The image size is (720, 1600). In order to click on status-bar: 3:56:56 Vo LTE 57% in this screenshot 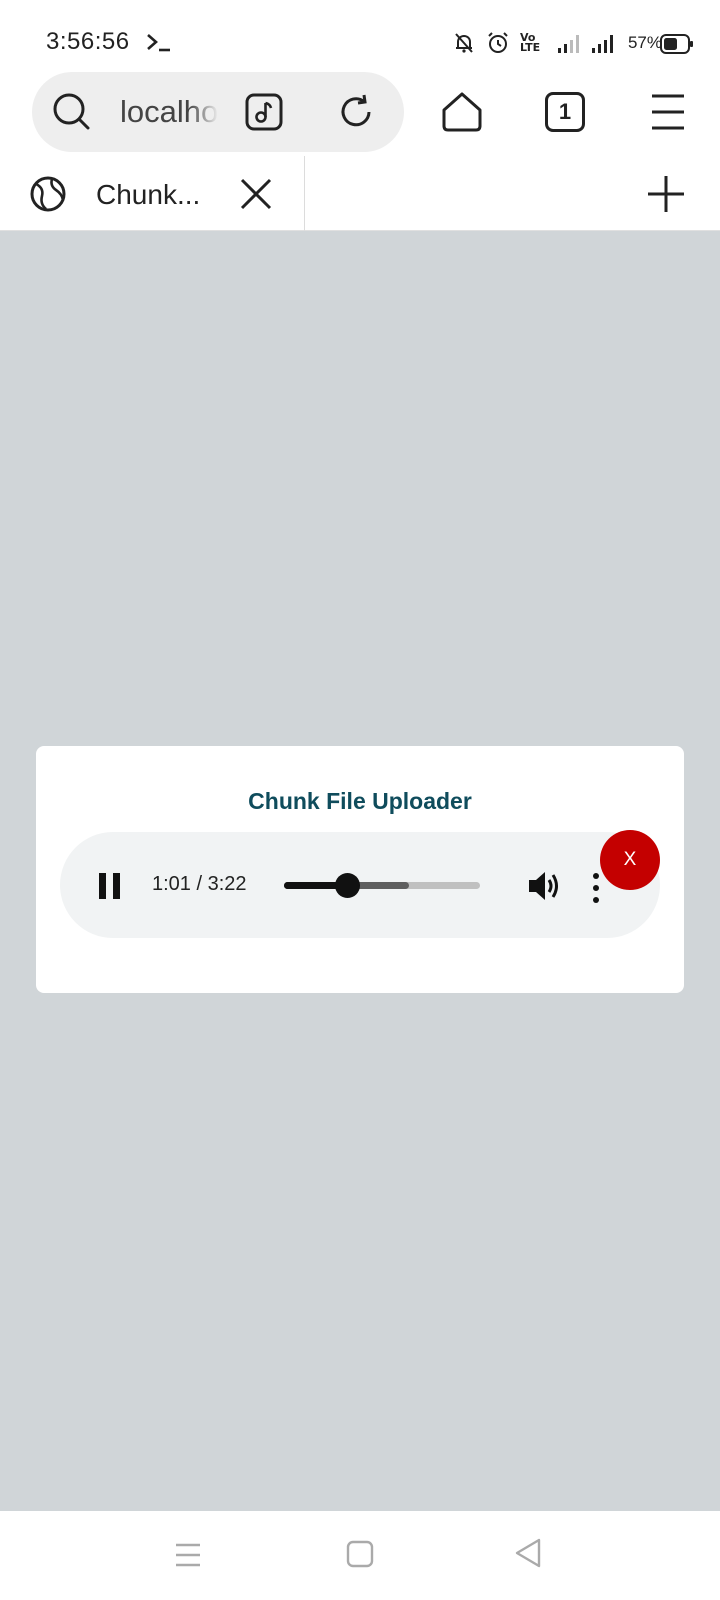, I will do `click(360, 35)`.